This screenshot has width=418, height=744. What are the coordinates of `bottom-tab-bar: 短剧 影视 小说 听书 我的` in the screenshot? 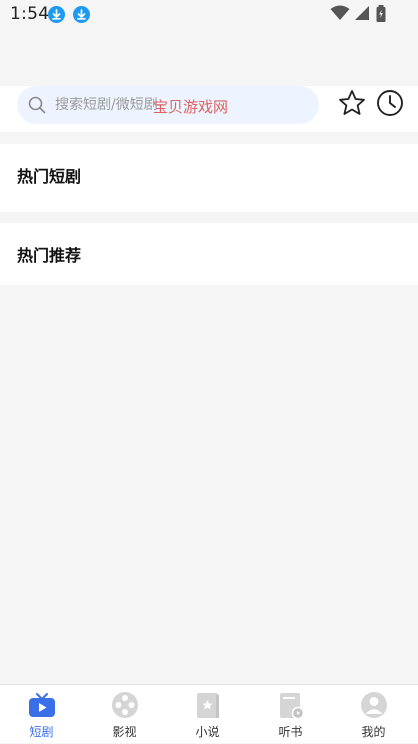 It's located at (209, 713).